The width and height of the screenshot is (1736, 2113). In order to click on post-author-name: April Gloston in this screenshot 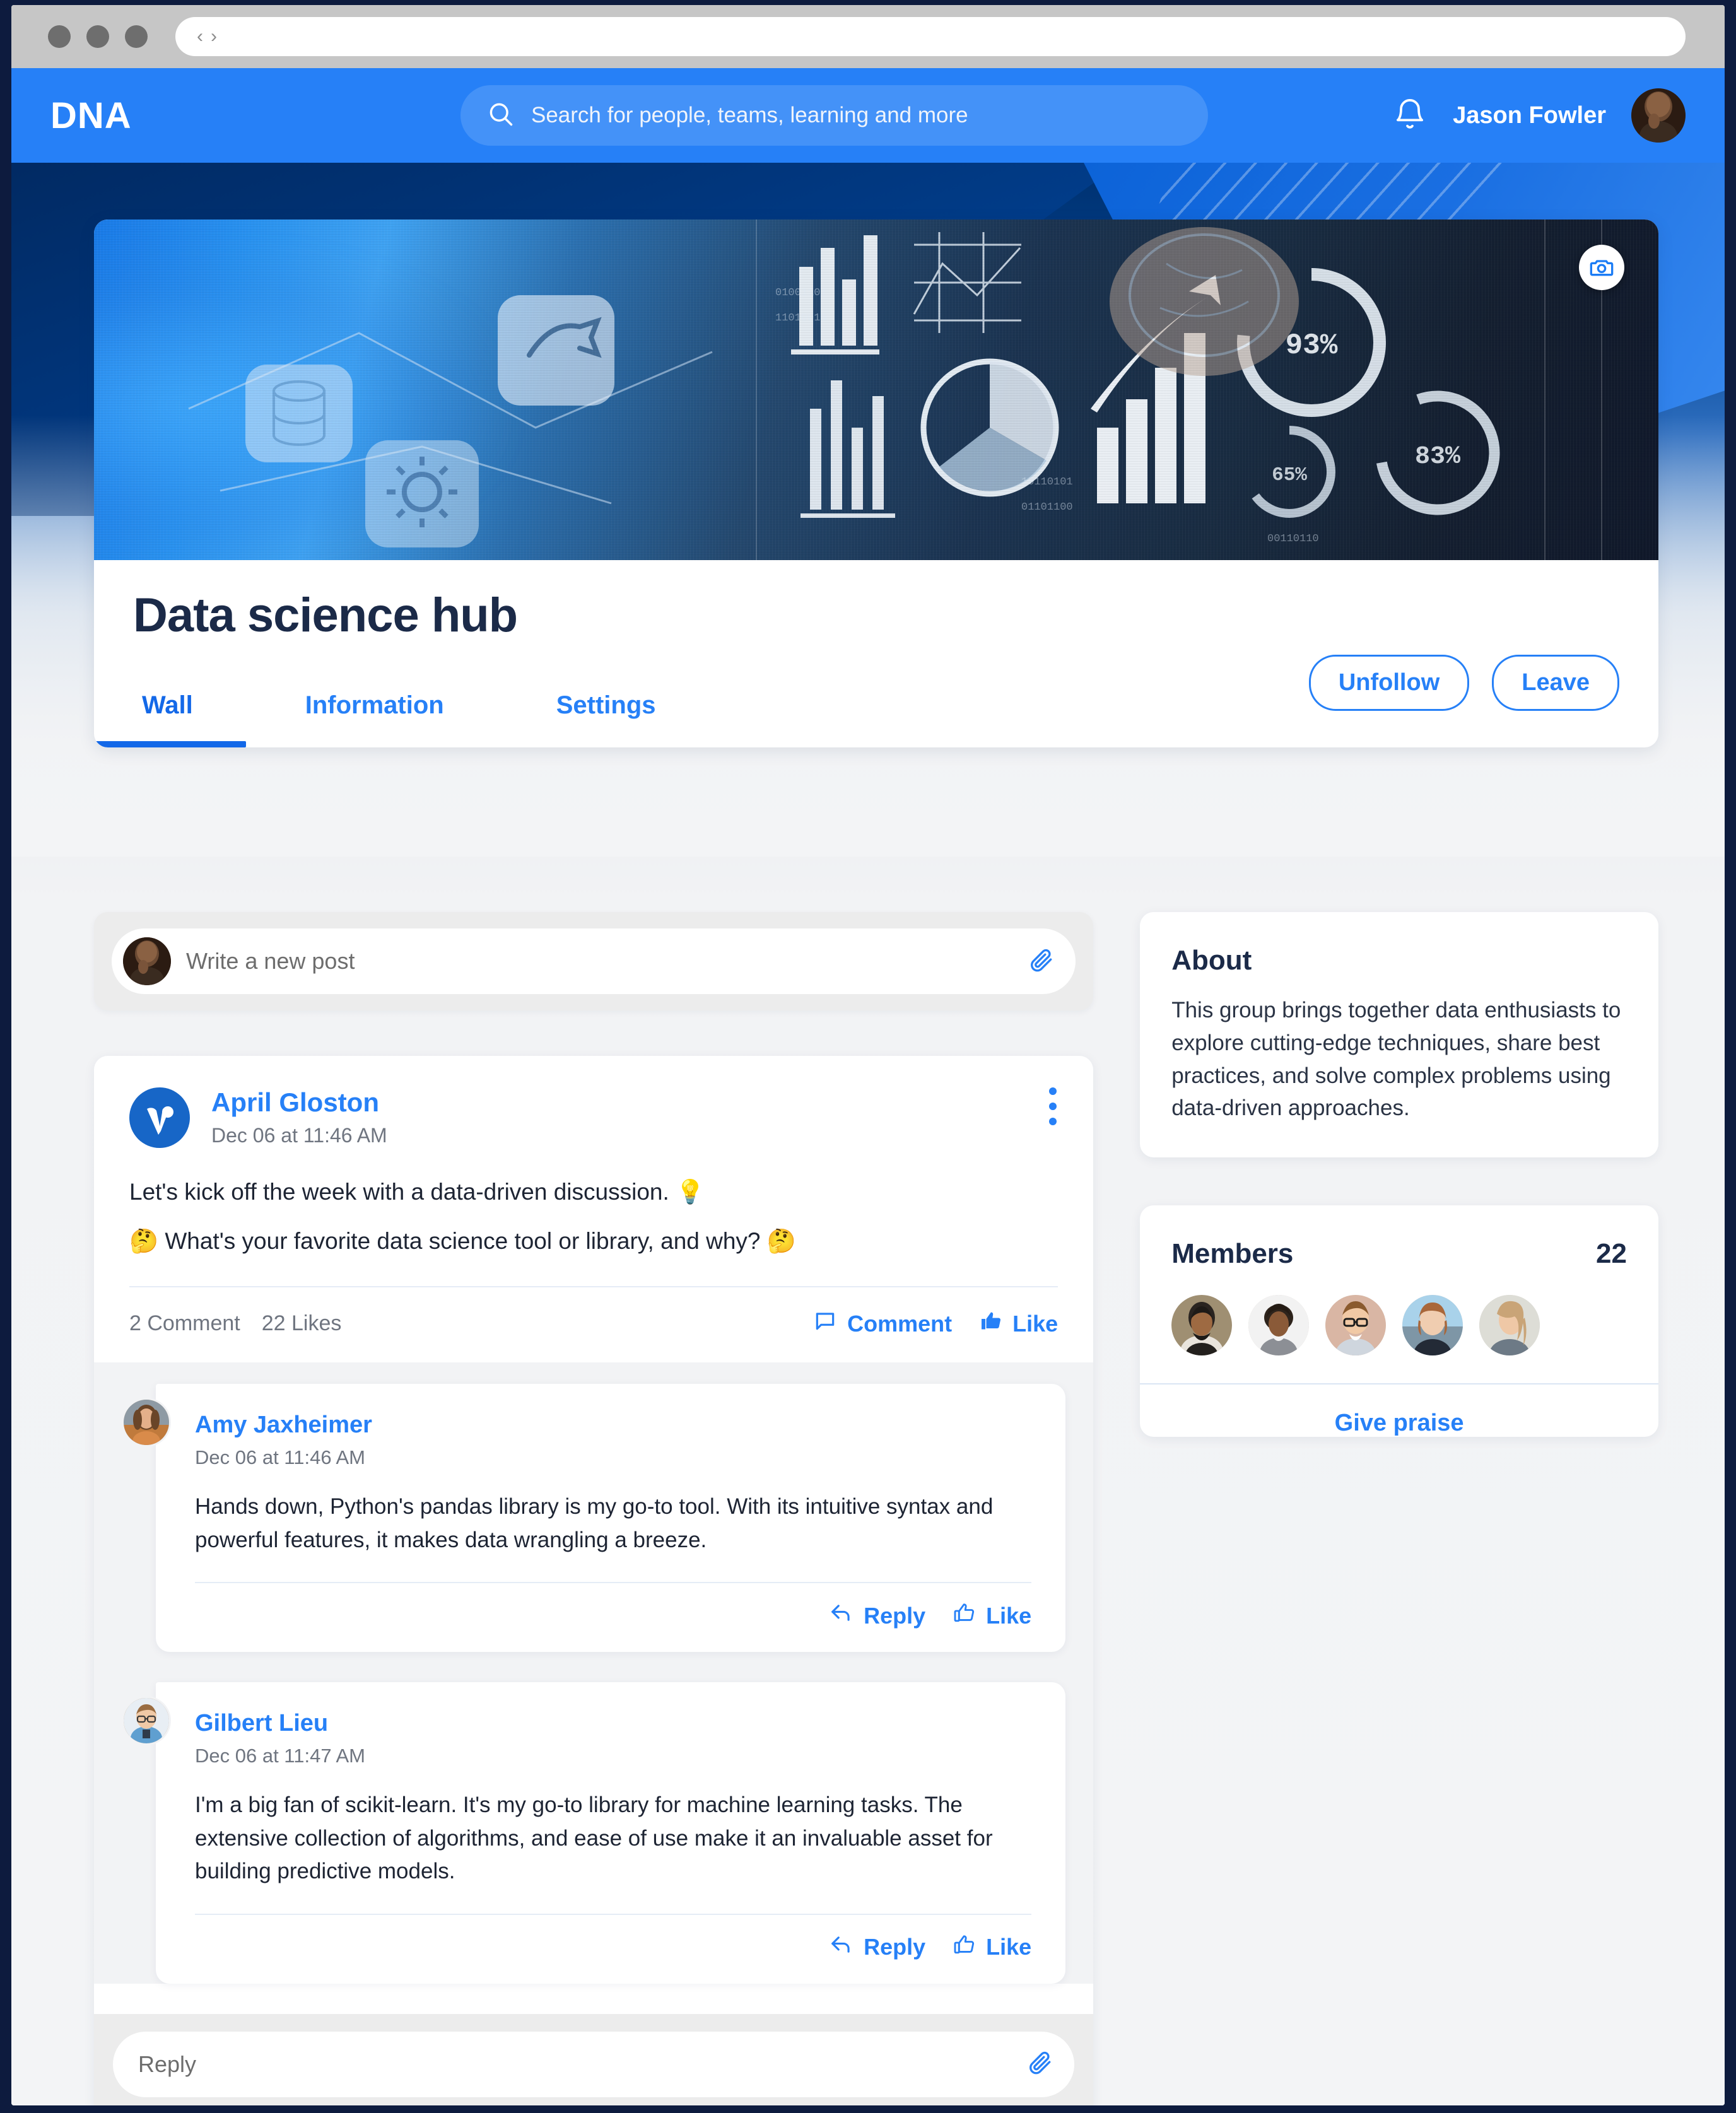, I will do `click(299, 1102)`.